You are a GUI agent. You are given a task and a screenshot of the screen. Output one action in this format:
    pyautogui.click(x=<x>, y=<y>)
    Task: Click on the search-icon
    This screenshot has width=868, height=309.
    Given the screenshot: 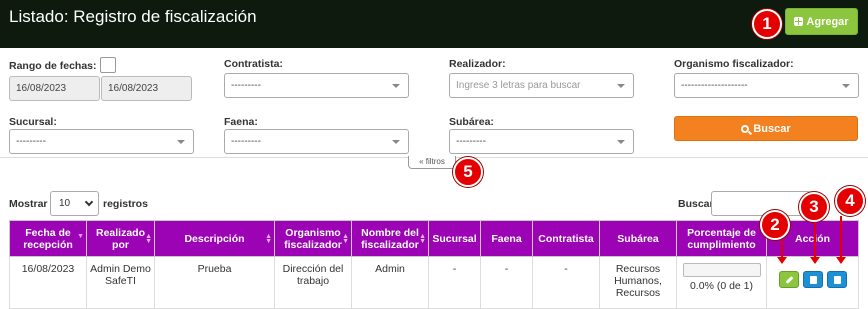 What is the action you would take?
    pyautogui.click(x=745, y=128)
    